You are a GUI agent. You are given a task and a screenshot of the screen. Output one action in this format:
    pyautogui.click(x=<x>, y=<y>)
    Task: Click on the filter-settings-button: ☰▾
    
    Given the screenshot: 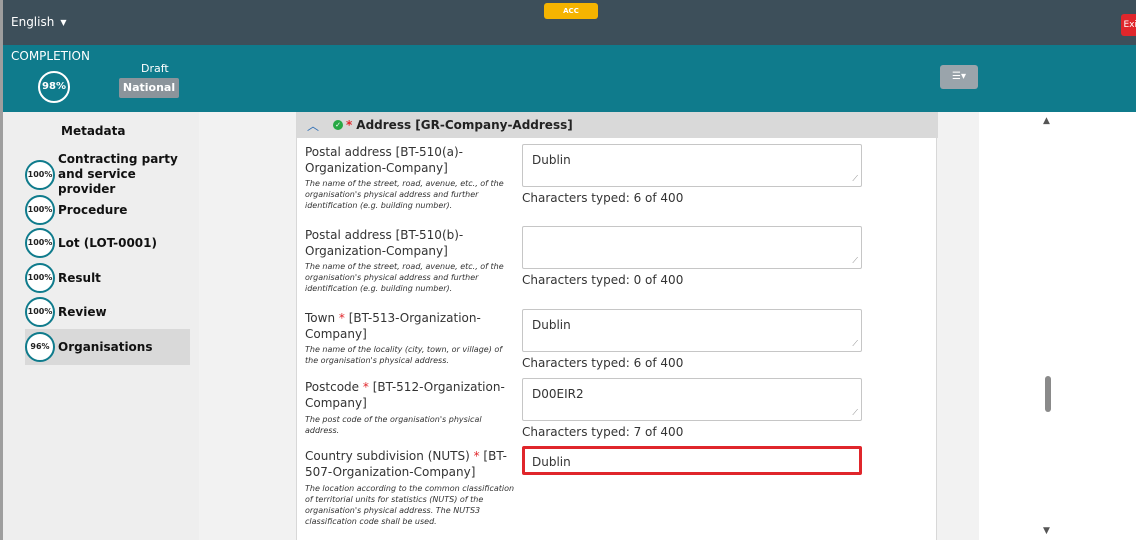 What is the action you would take?
    pyautogui.click(x=959, y=77)
    